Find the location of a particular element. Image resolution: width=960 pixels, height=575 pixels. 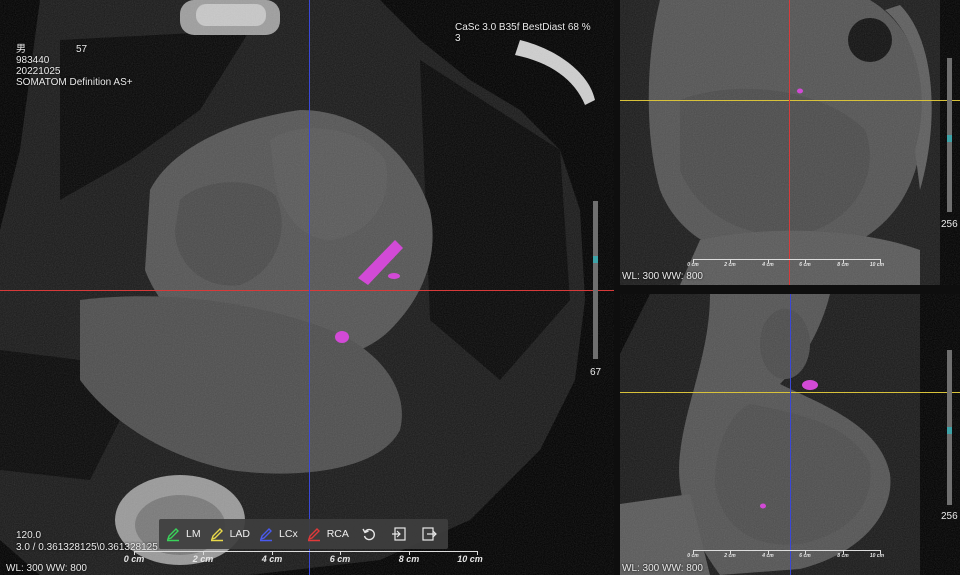

export-icon is located at coordinates (429, 534).